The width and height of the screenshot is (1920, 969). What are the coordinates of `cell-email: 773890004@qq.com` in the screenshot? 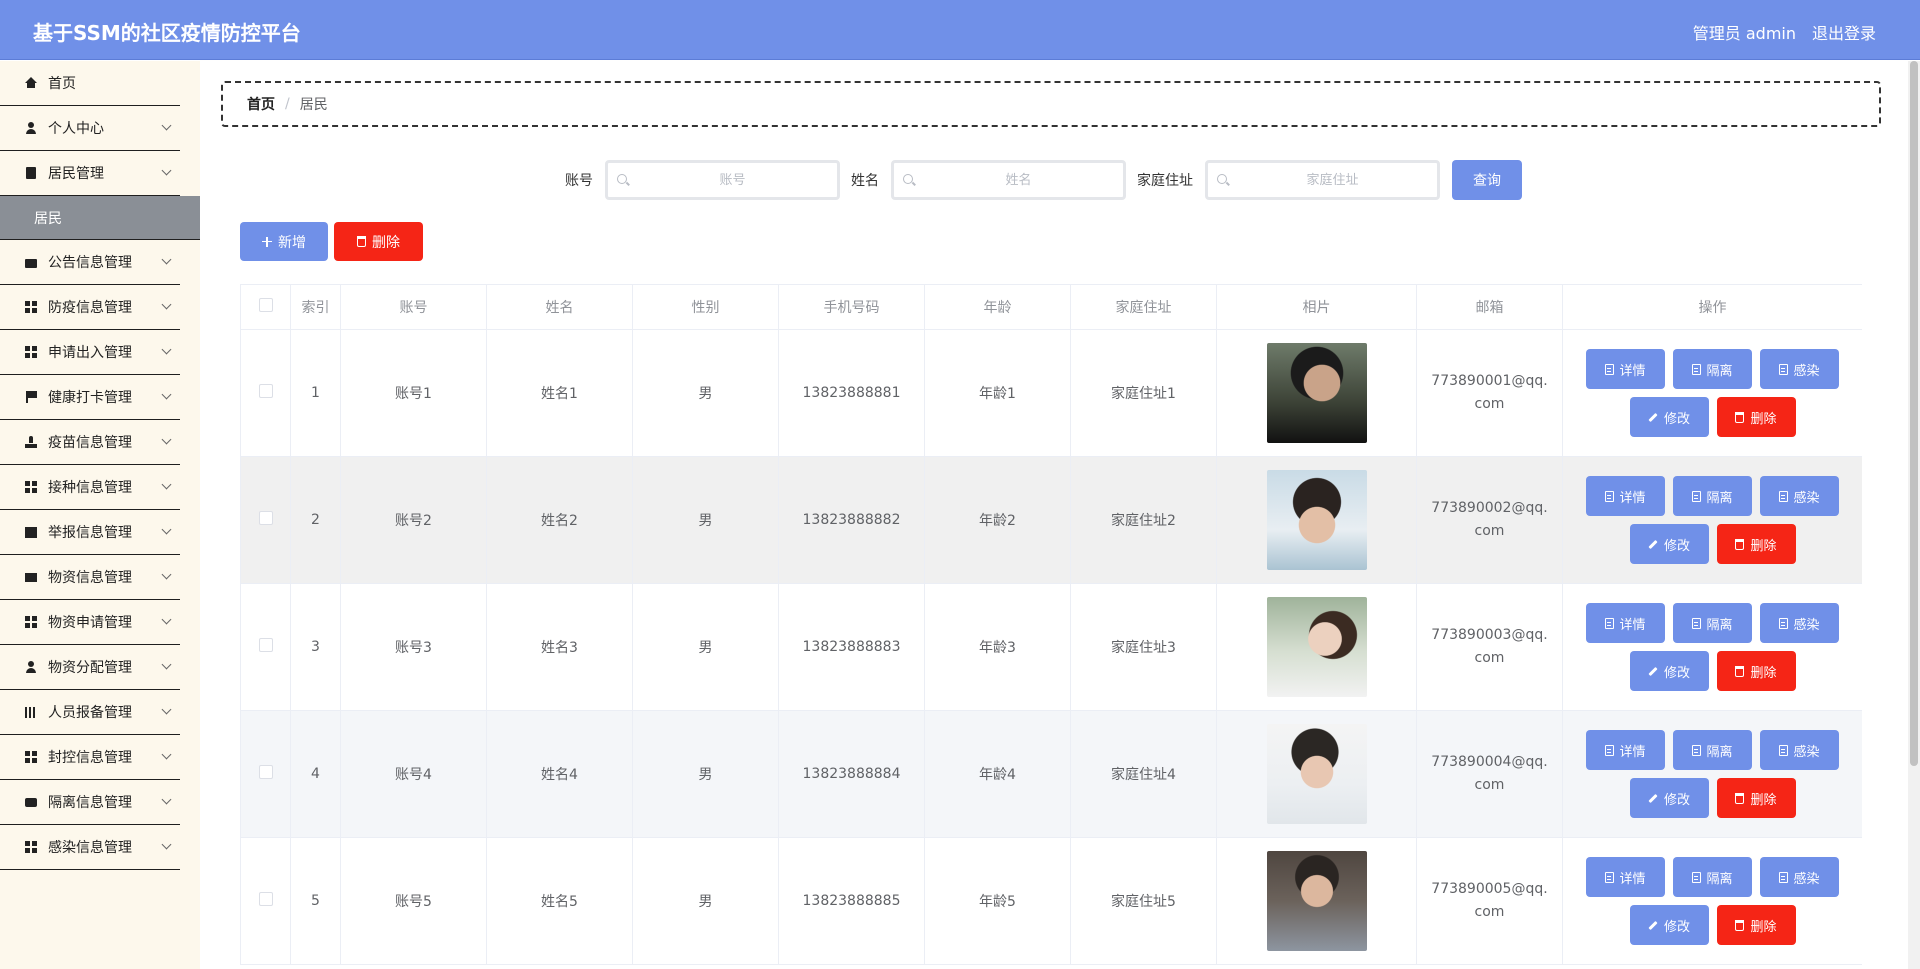 It's located at (1489, 773).